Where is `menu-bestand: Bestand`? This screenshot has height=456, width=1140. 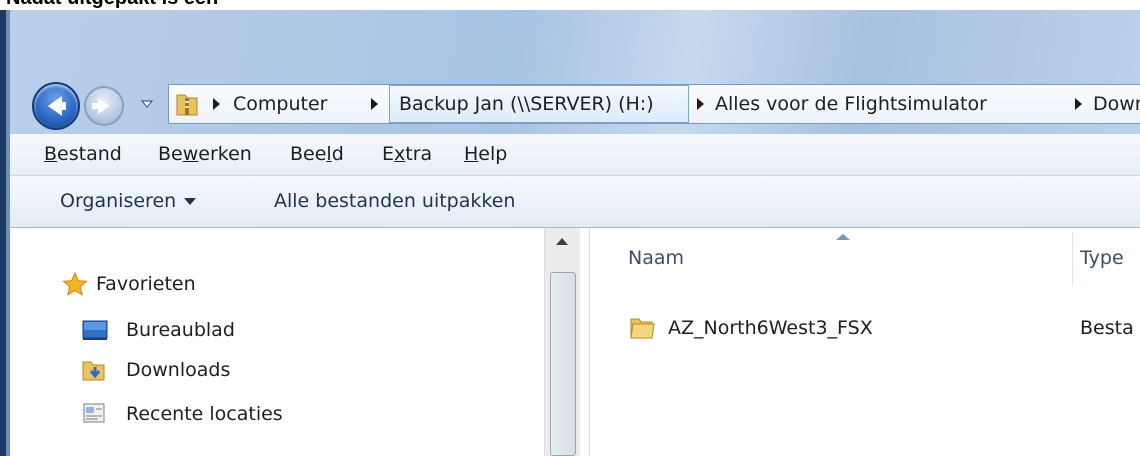
menu-bestand: Bestand is located at coordinates (83, 154).